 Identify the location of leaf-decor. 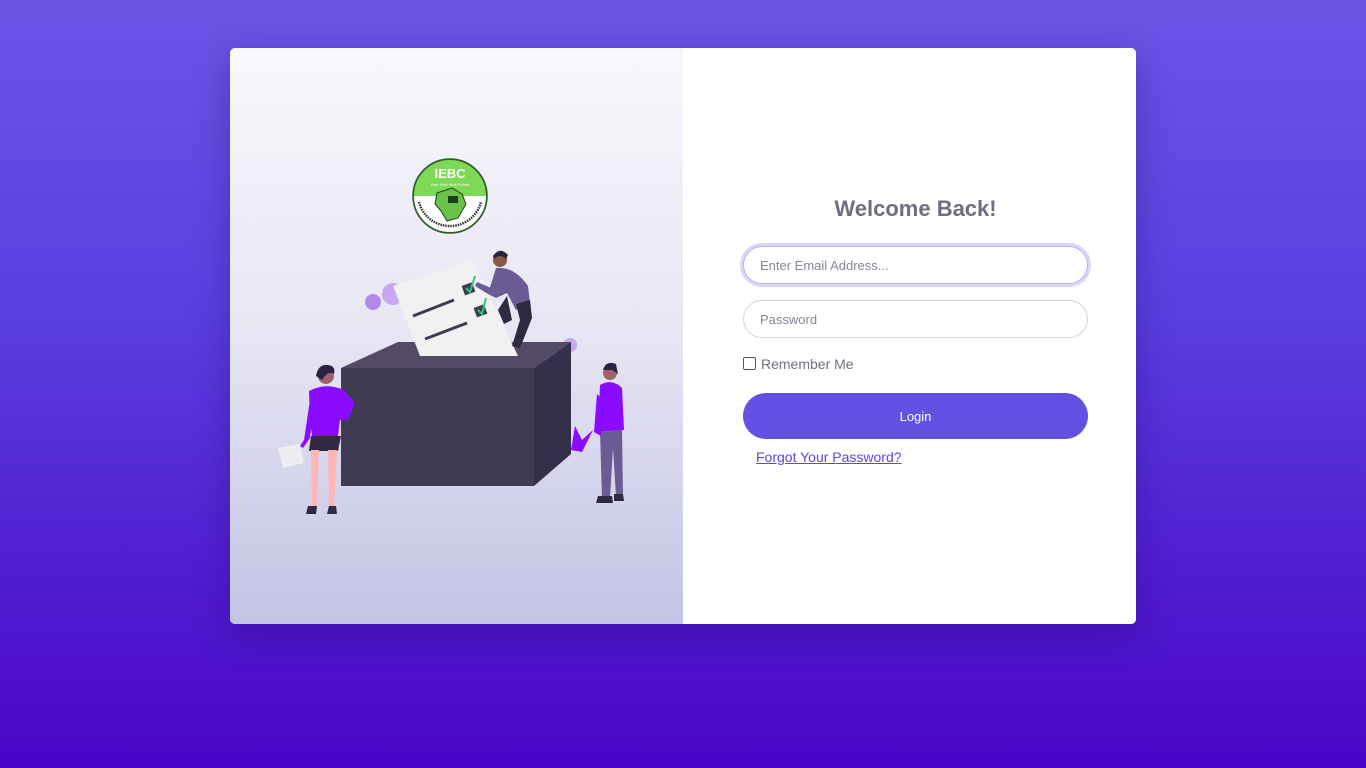
(582, 439).